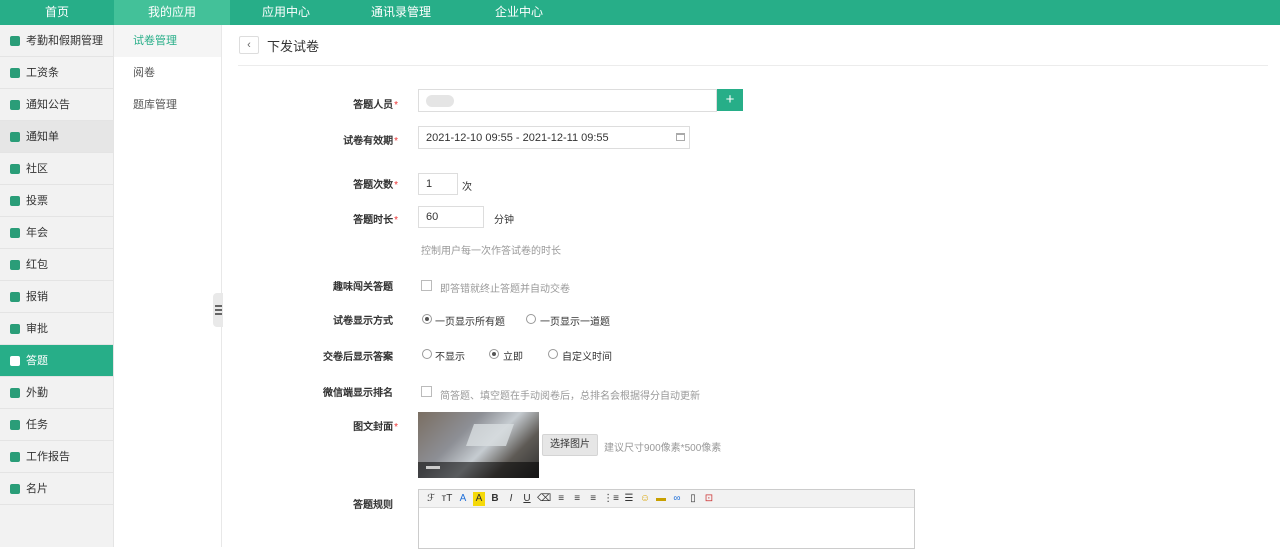  What do you see at coordinates (426, 285) in the screenshot?
I see `fun-mode-checkbox` at bounding box center [426, 285].